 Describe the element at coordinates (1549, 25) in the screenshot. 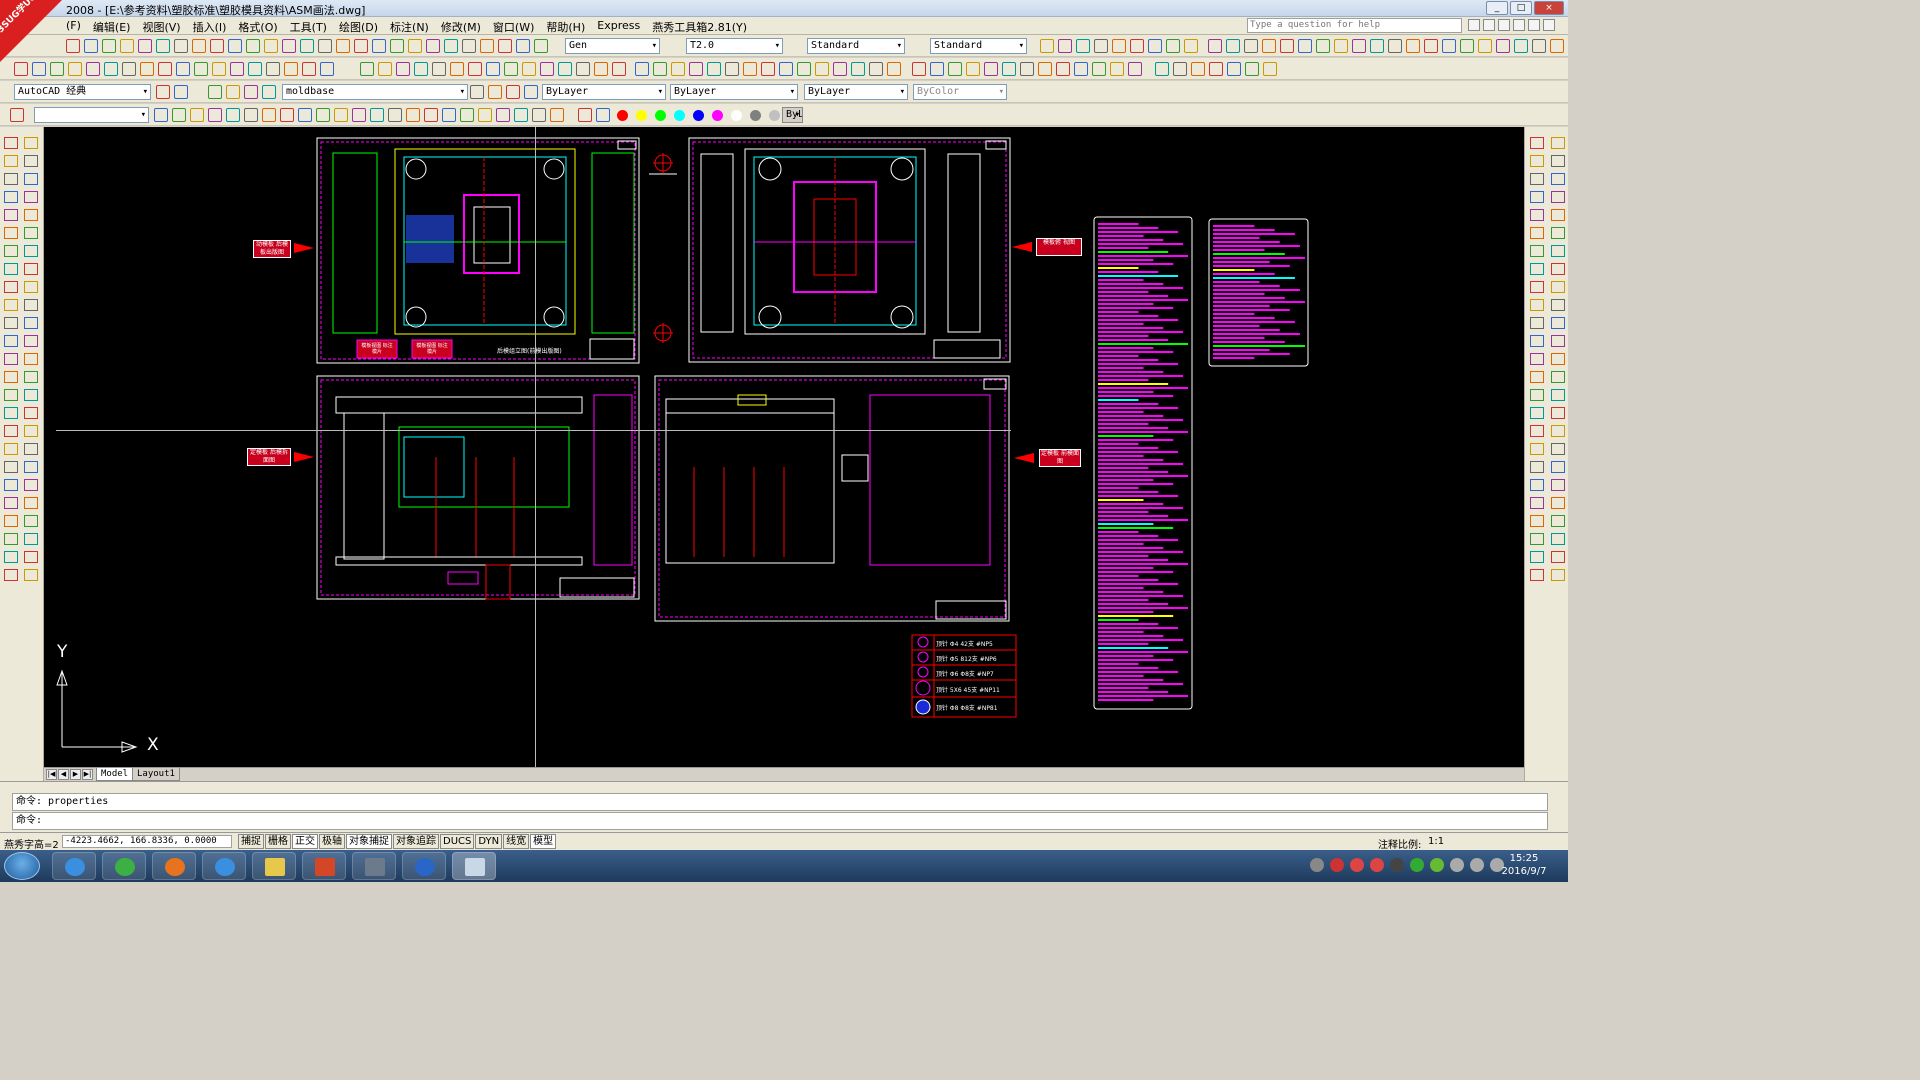

I see `doc-close-icon` at that location.